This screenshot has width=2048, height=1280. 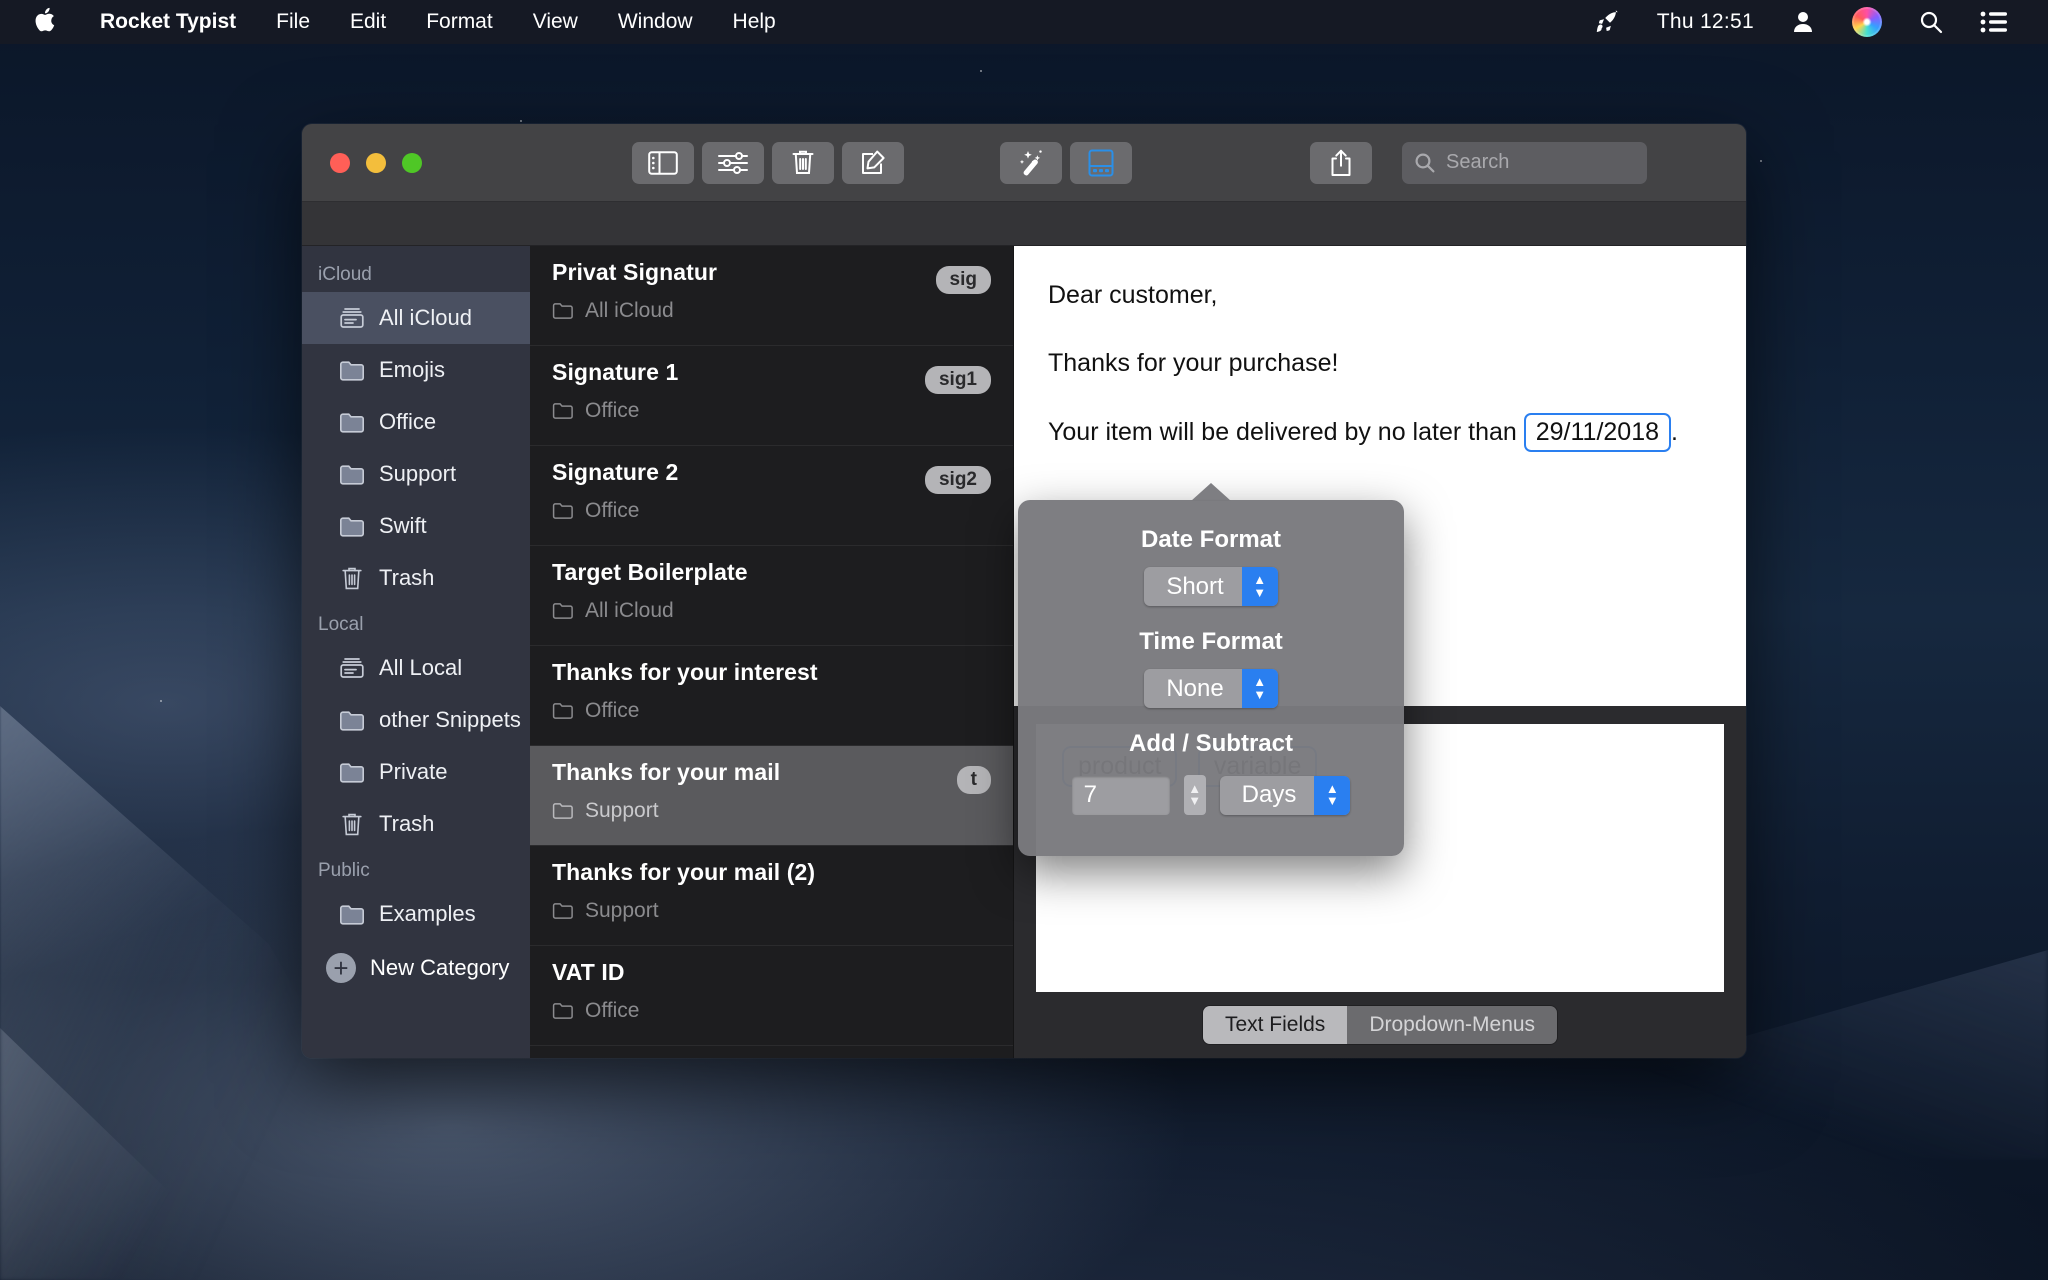 I want to click on menu-bar-clock: Thu 12:51, so click(x=1705, y=22).